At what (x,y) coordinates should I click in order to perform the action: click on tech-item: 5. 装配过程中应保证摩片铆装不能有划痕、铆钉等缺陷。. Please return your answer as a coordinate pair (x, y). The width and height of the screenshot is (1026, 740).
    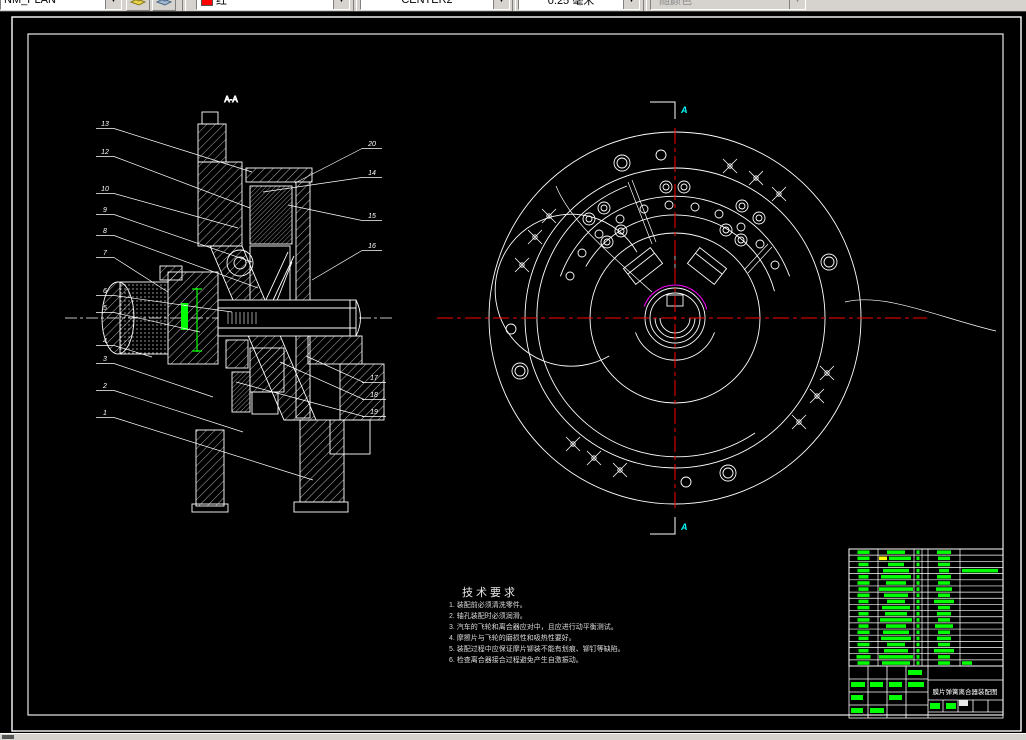
    Looking at the image, I should click on (537, 648).